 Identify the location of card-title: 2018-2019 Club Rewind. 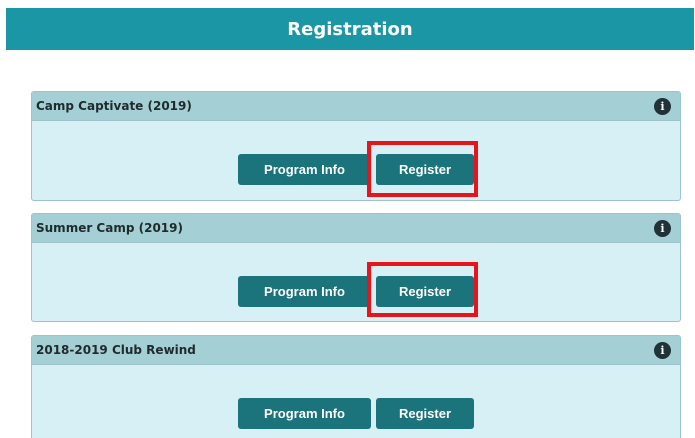
(116, 350).